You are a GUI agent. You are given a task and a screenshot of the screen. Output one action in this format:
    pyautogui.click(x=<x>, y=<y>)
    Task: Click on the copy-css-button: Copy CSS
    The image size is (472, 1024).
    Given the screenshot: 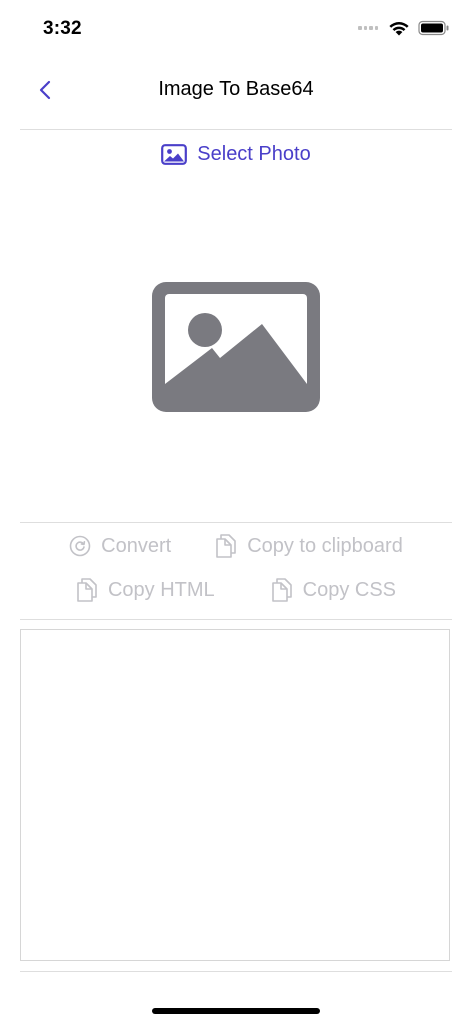 What is the action you would take?
    pyautogui.click(x=333, y=590)
    